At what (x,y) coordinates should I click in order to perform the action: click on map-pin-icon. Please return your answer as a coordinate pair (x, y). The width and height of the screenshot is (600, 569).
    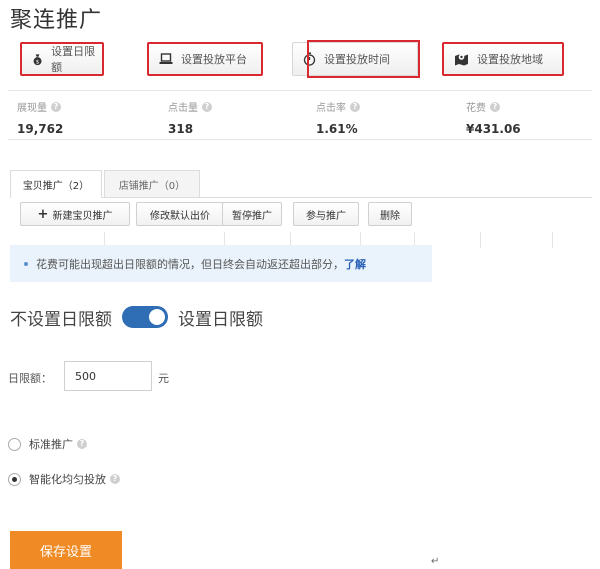
    Looking at the image, I should click on (461, 60).